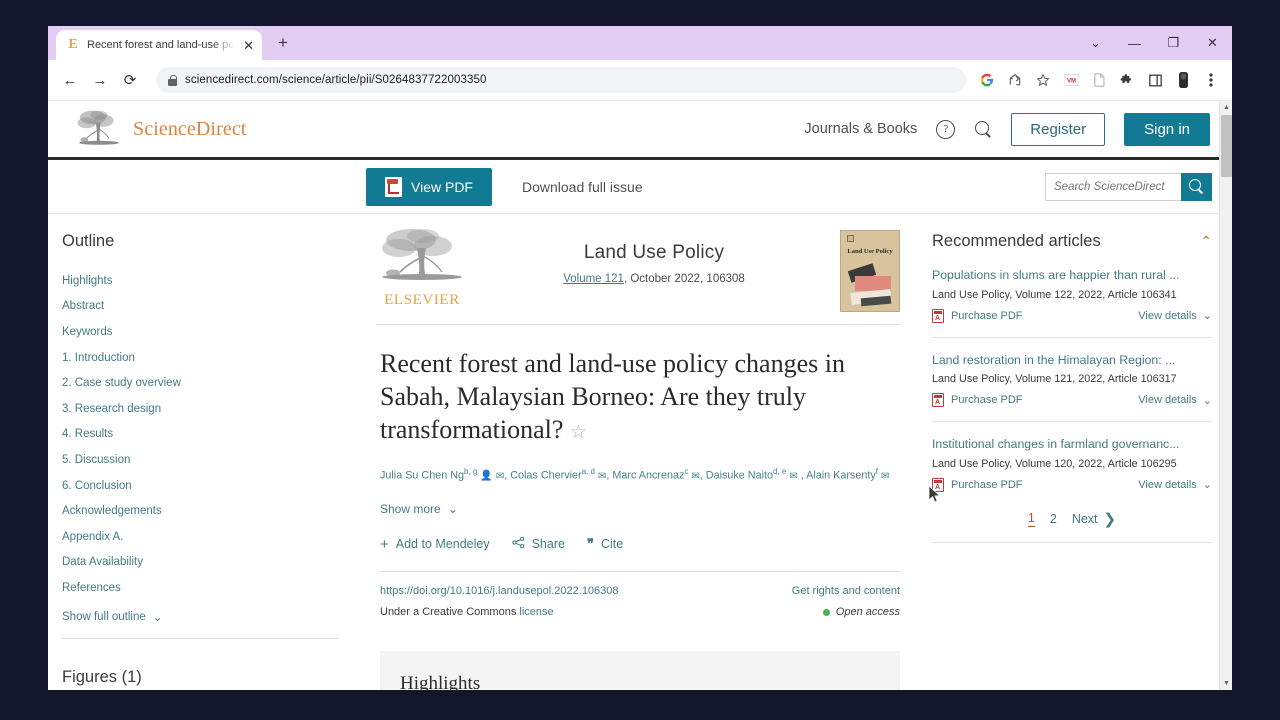 The width and height of the screenshot is (1280, 720). What do you see at coordinates (1155, 80) in the screenshot?
I see `side-panel-icon` at bounding box center [1155, 80].